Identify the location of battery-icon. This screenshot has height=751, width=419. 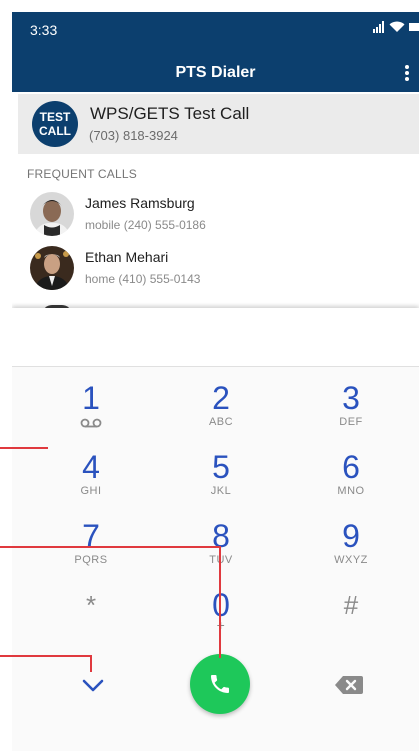
(414, 27).